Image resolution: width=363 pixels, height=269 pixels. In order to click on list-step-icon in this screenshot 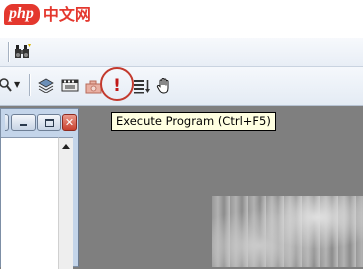, I will do `click(142, 86)`.